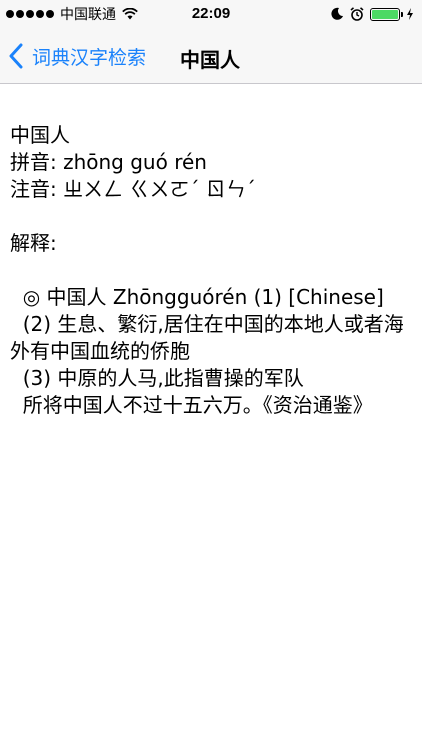 The image size is (422, 750). I want to click on moon-icon, so click(337, 13).